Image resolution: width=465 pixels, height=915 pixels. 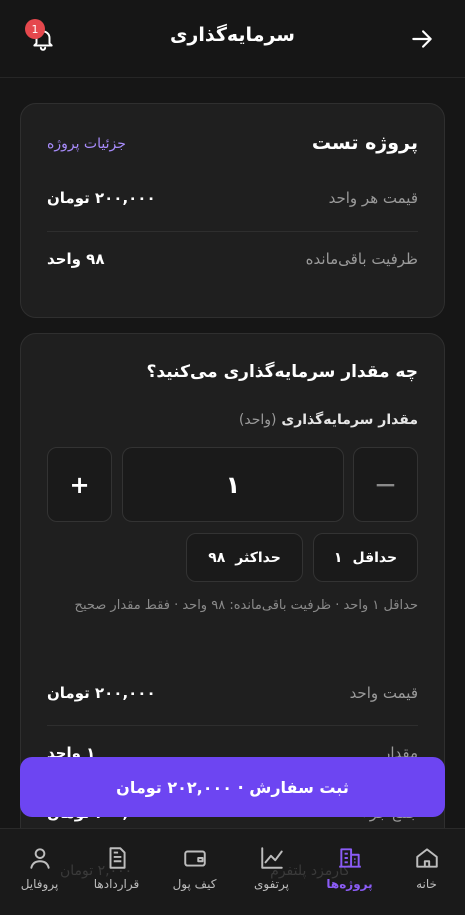 I want to click on min-quantity-chip: حداقل ۱, so click(x=365, y=557).